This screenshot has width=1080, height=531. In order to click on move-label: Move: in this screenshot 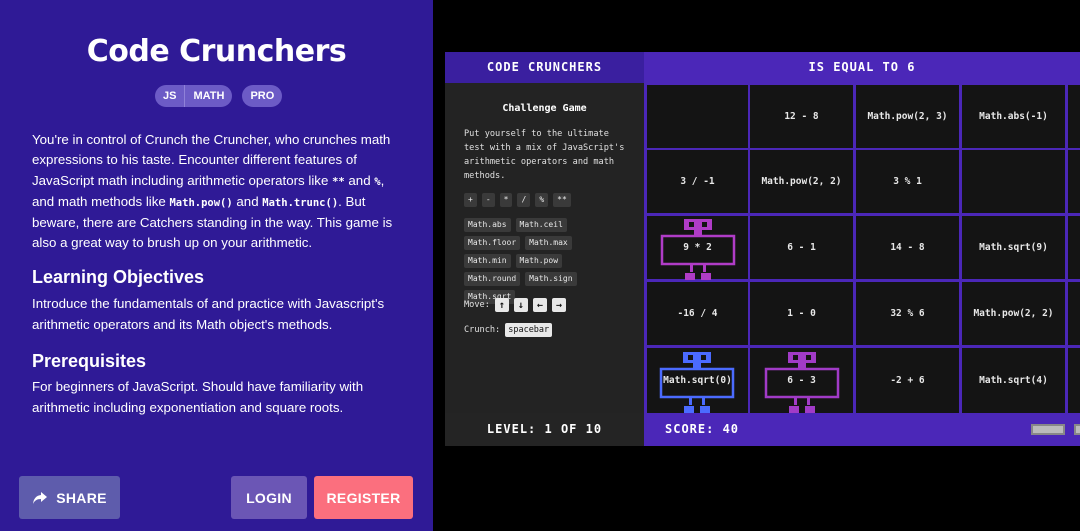, I will do `click(477, 305)`.